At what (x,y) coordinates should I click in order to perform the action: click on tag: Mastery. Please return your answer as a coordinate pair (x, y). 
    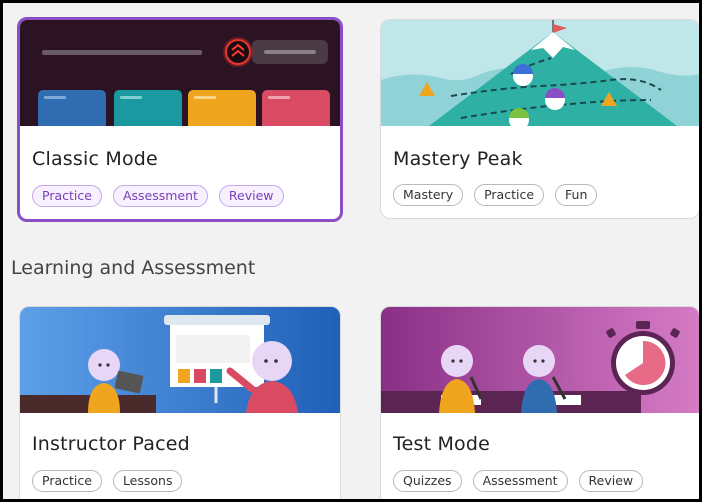
    Looking at the image, I should click on (428, 195).